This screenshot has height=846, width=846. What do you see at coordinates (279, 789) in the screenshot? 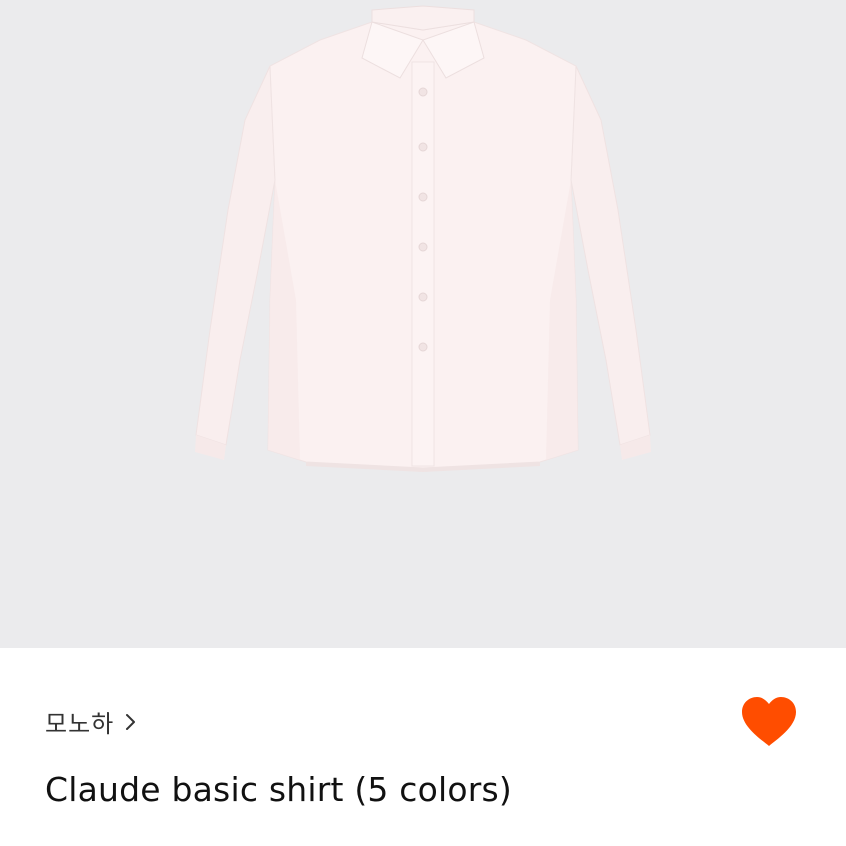
I see `product-title: Claude basic shirt (5 colors)` at bounding box center [279, 789].